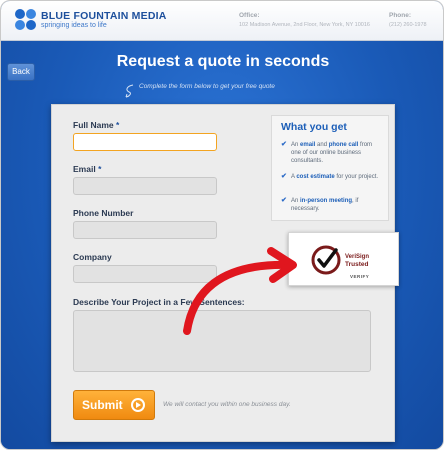 This screenshot has height=450, width=444. Describe the element at coordinates (103, 213) in the screenshot. I see `phone-number-label: Phone Number` at that location.